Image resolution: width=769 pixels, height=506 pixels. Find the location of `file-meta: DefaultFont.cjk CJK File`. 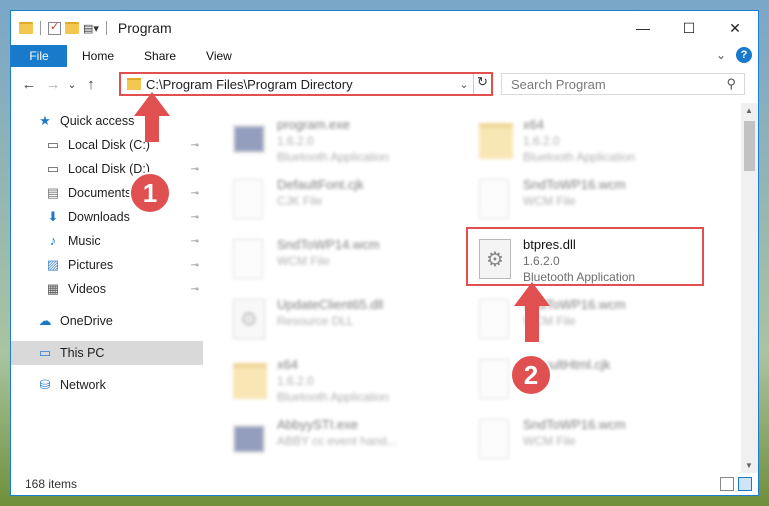

file-meta: DefaultFont.cjk CJK File is located at coordinates (320, 191).